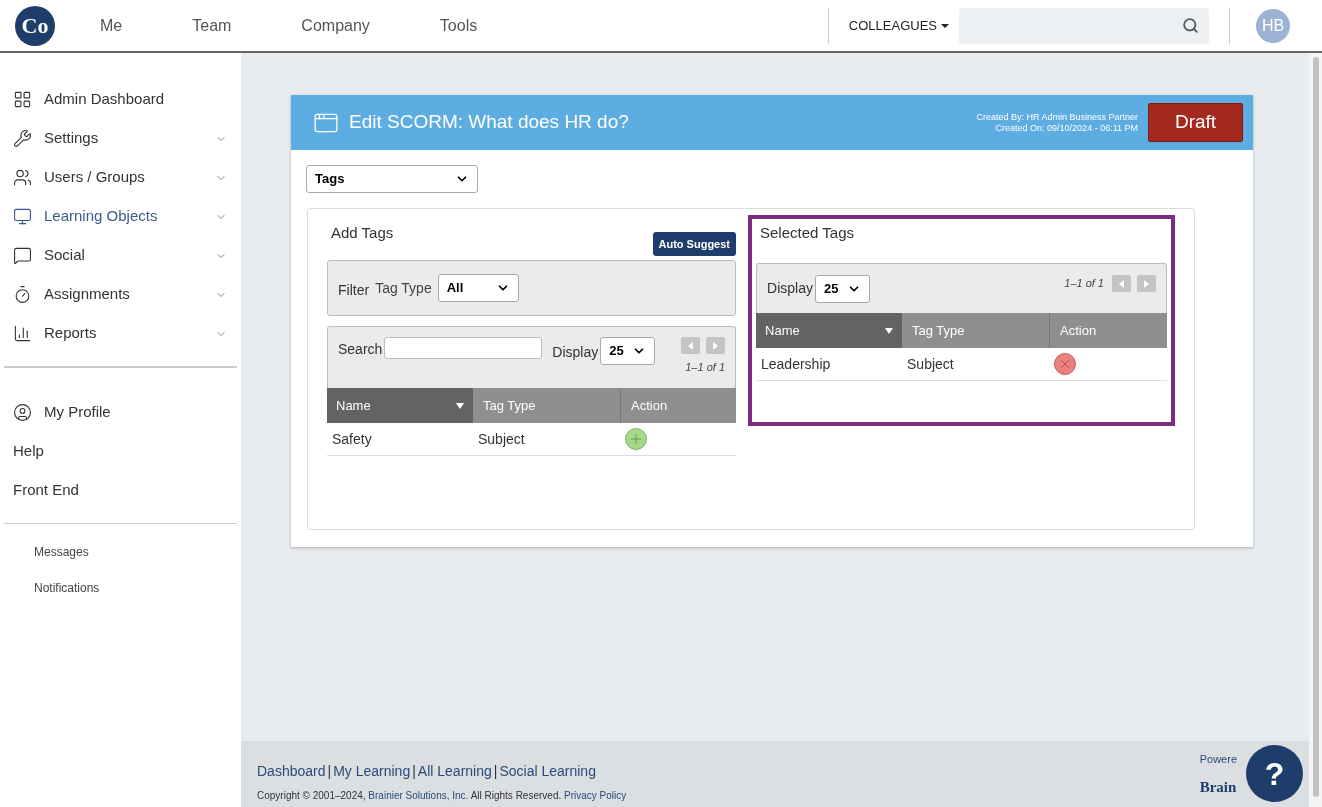  What do you see at coordinates (354, 290) in the screenshot?
I see `filter-label: Filter` at bounding box center [354, 290].